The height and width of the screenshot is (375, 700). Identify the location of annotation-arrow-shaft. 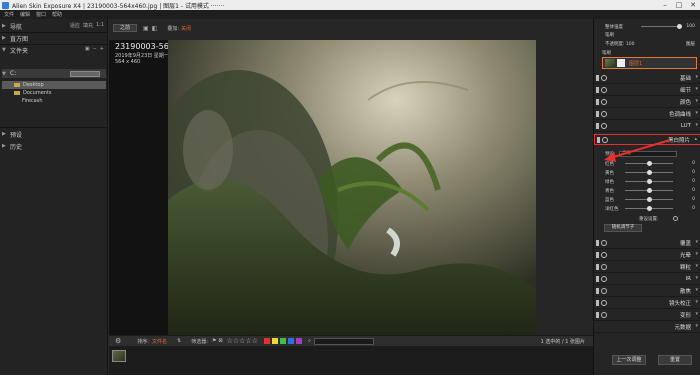
(640, 149).